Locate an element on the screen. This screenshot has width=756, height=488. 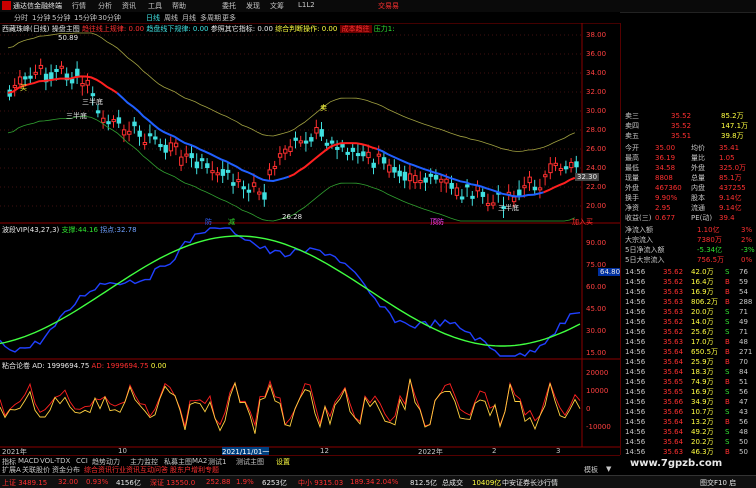
tick-side: B is located at coordinates (727, 302).